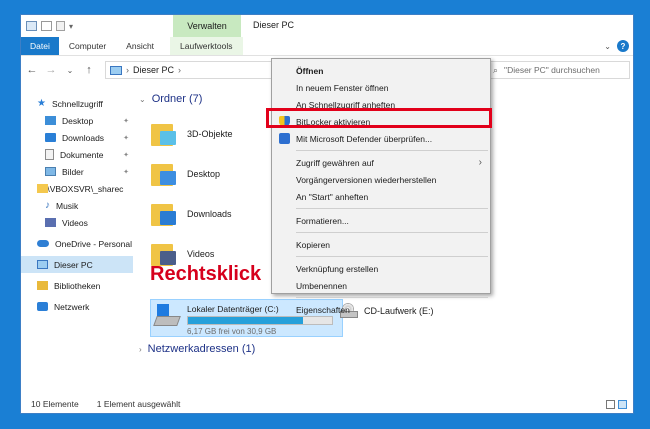  I want to click on expand-ribbon-icon: ⌄, so click(607, 46).